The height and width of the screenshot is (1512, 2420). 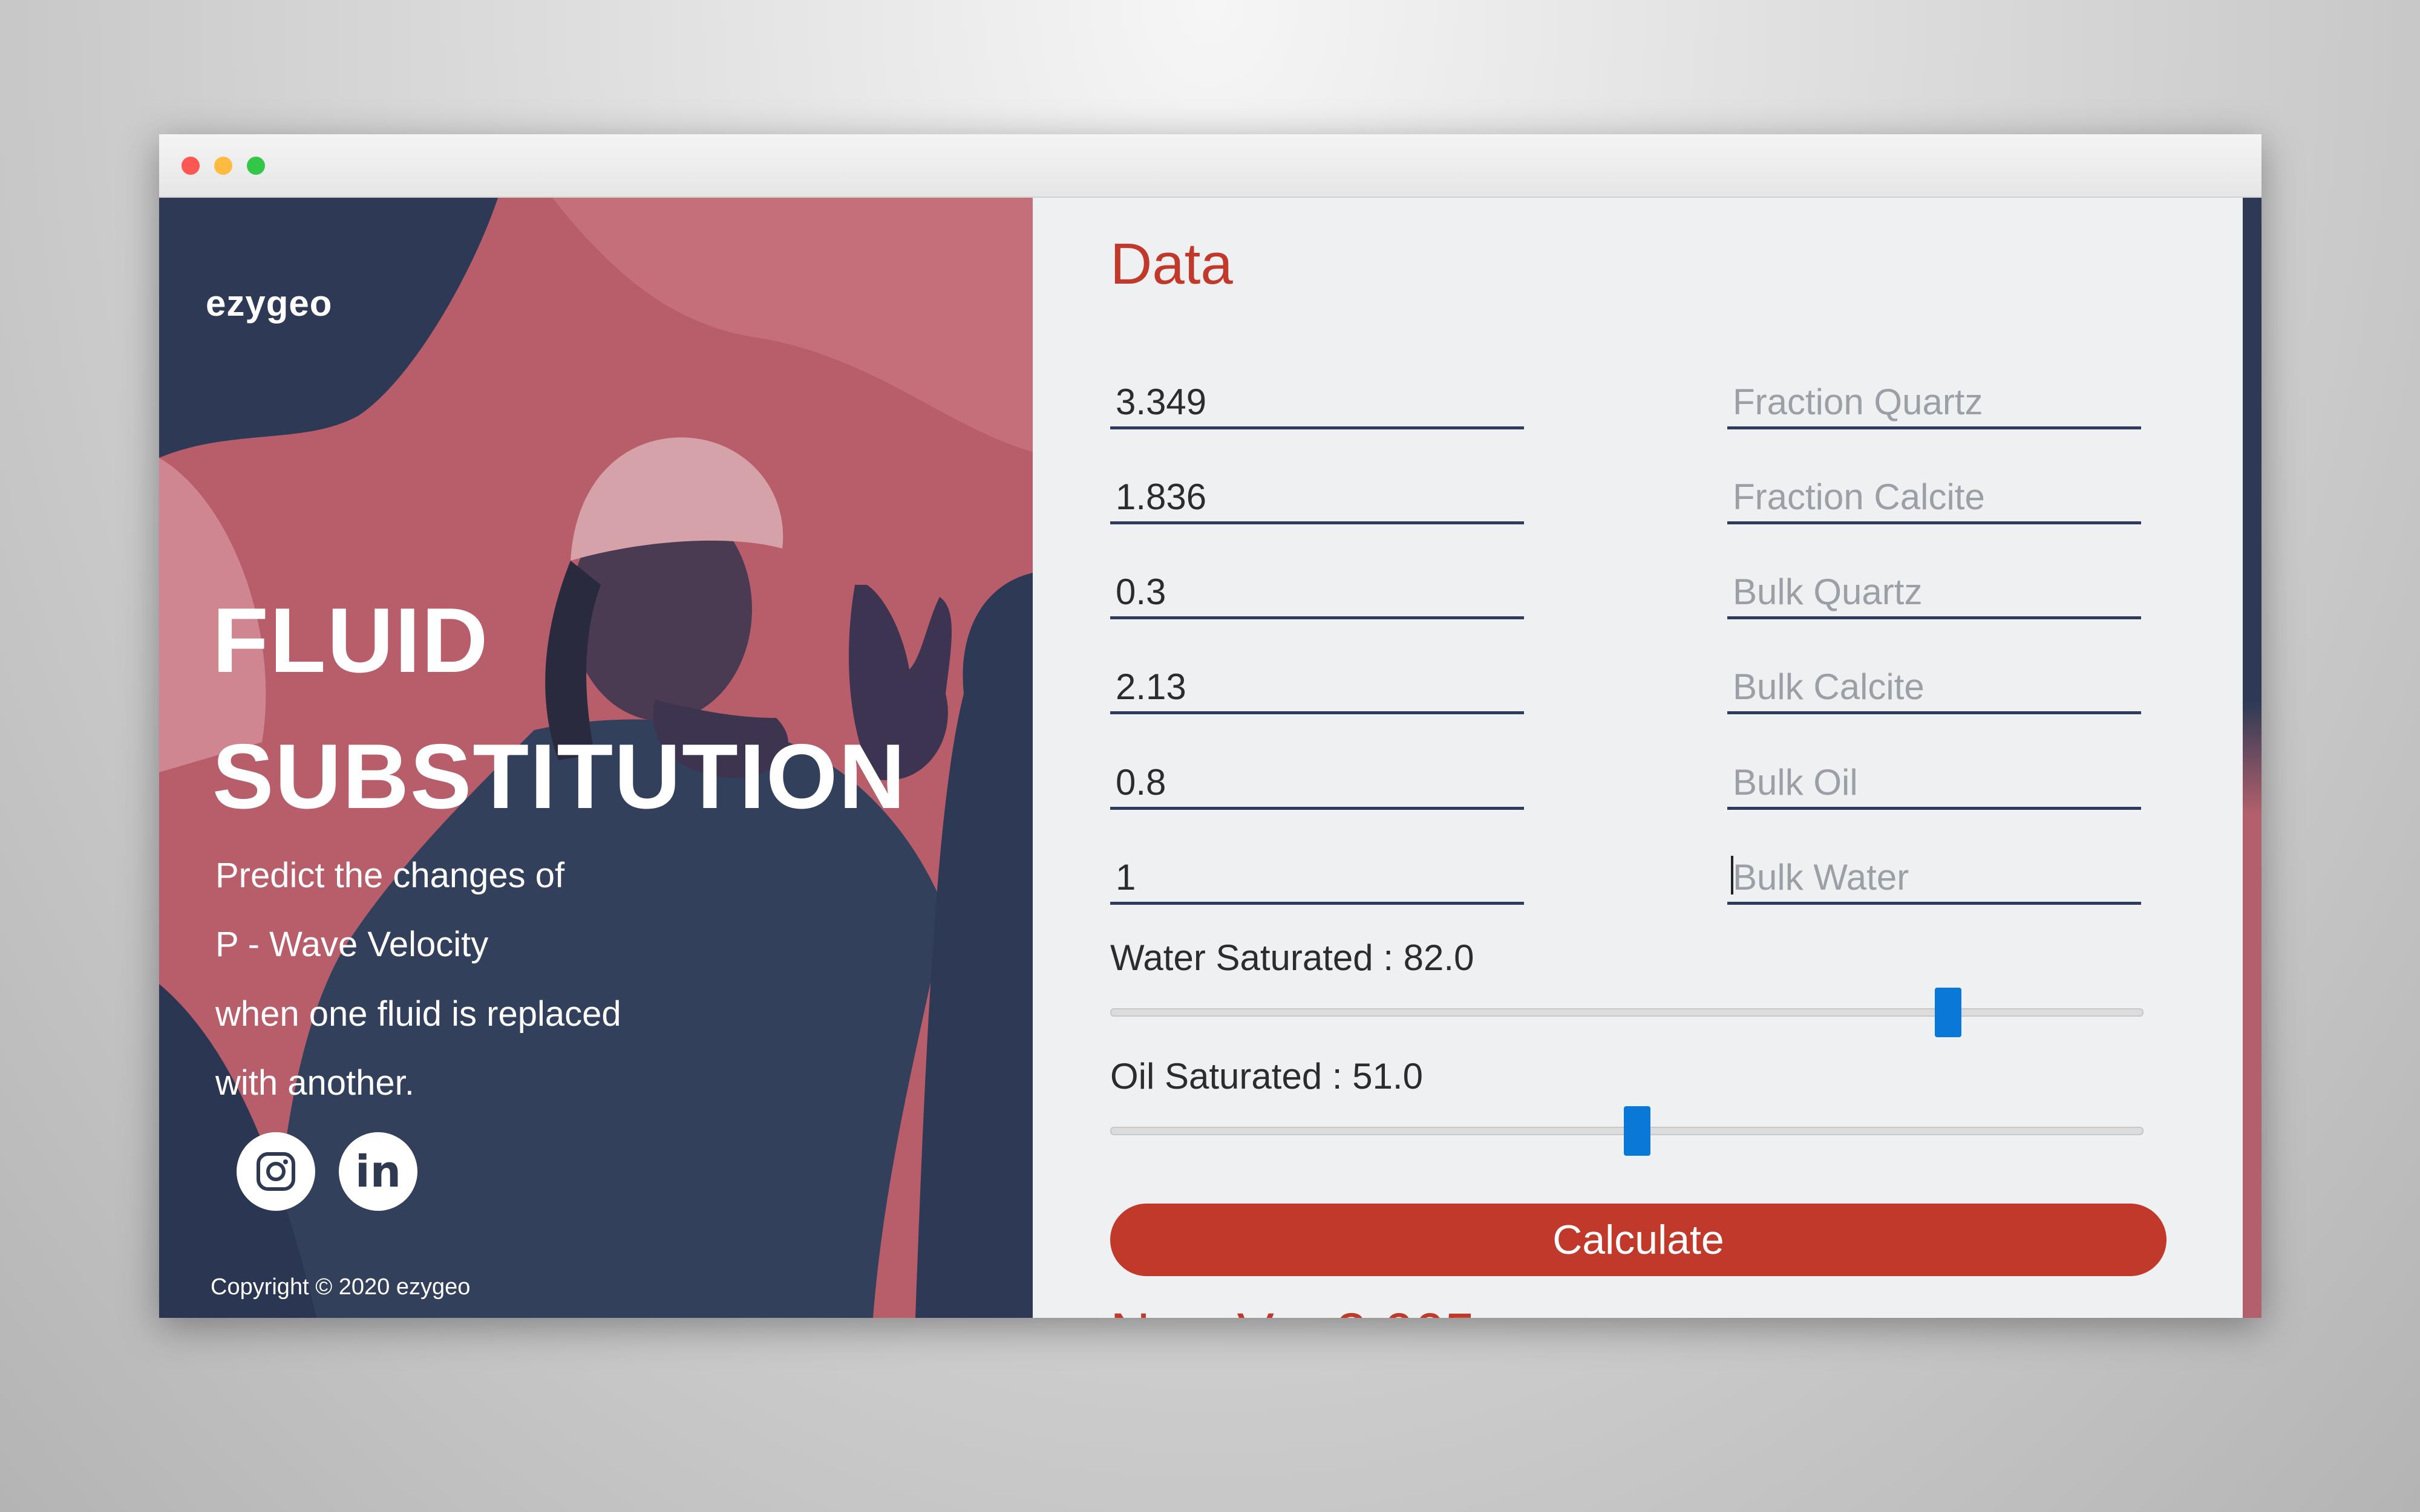 I want to click on water-saturated-label: Water Saturated : 82.0, so click(x=1292, y=957).